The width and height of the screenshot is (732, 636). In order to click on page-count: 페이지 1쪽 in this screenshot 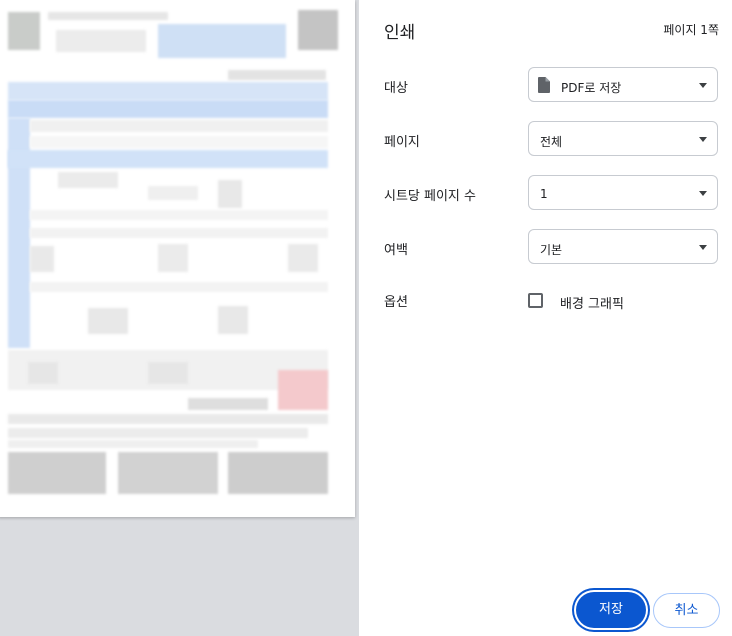, I will do `click(691, 30)`.